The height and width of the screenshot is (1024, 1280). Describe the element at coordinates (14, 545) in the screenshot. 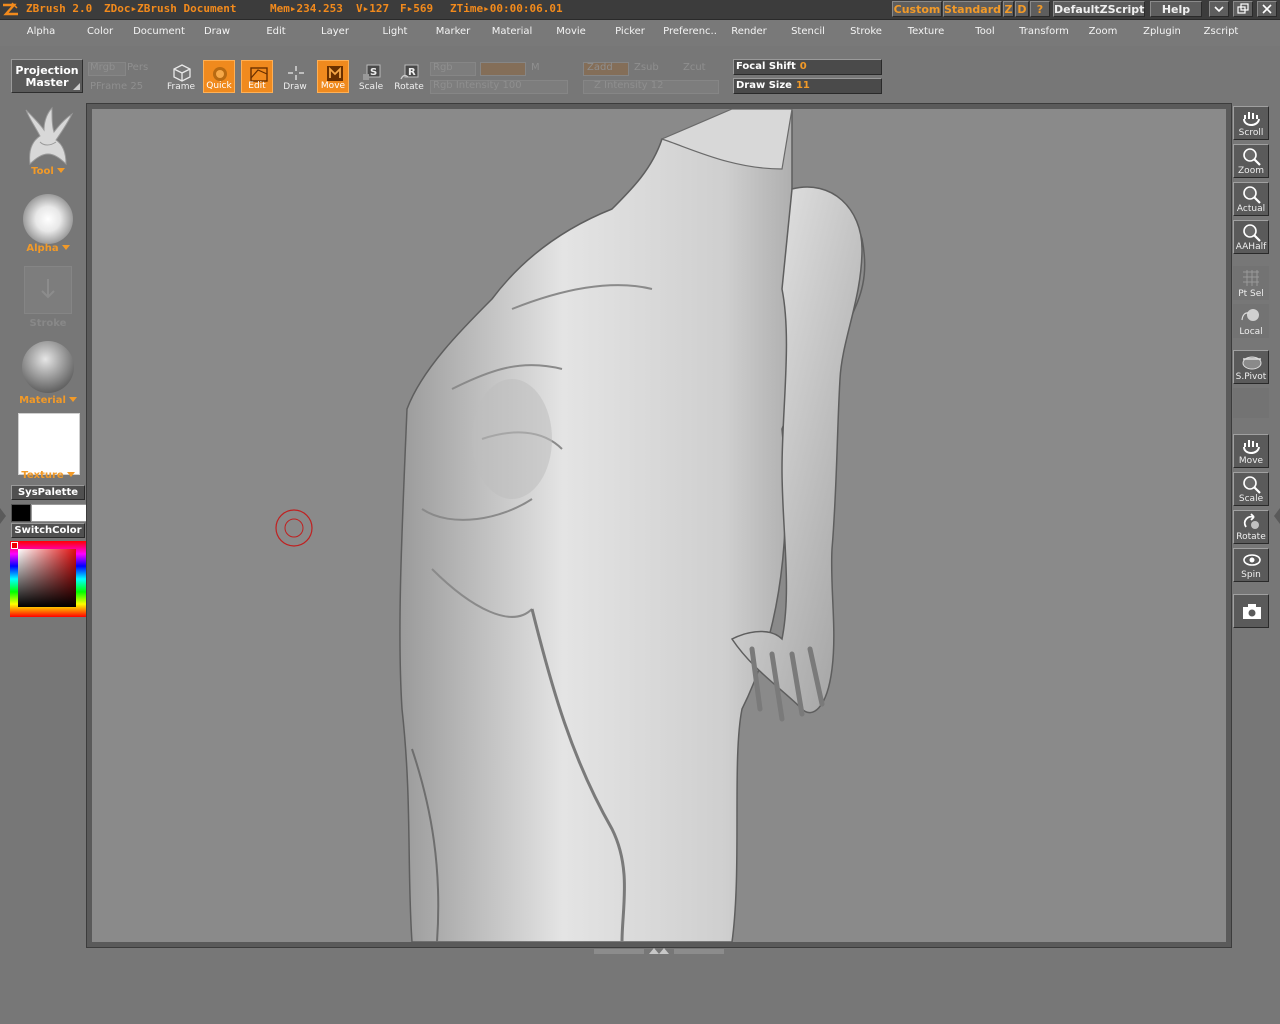

I see `color-marker-icon` at that location.